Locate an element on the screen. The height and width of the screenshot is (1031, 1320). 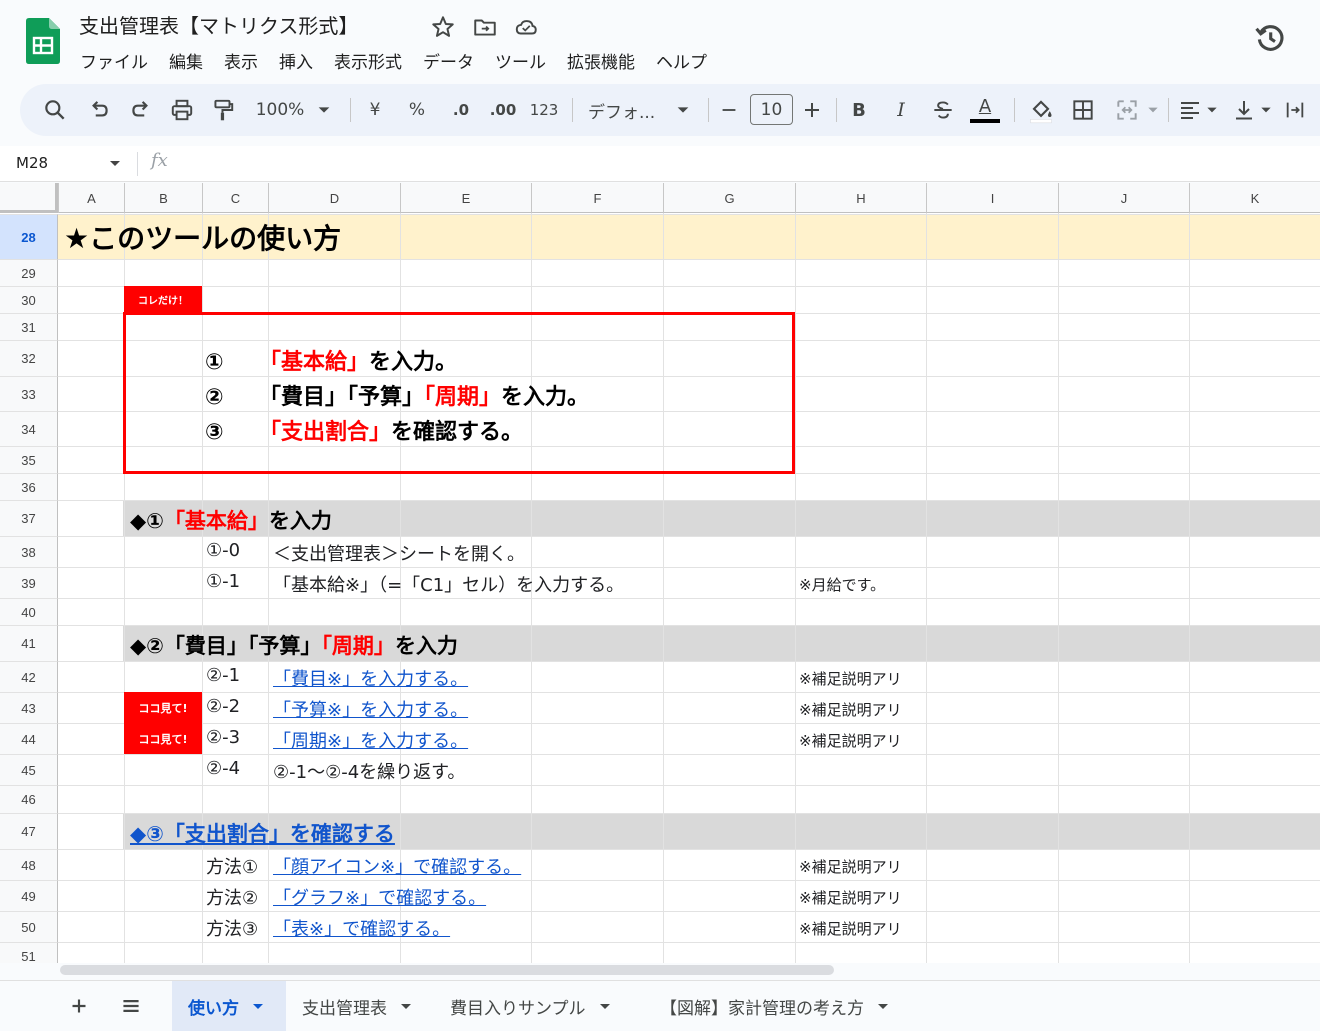
zoom-select: 100% is located at coordinates (280, 110).